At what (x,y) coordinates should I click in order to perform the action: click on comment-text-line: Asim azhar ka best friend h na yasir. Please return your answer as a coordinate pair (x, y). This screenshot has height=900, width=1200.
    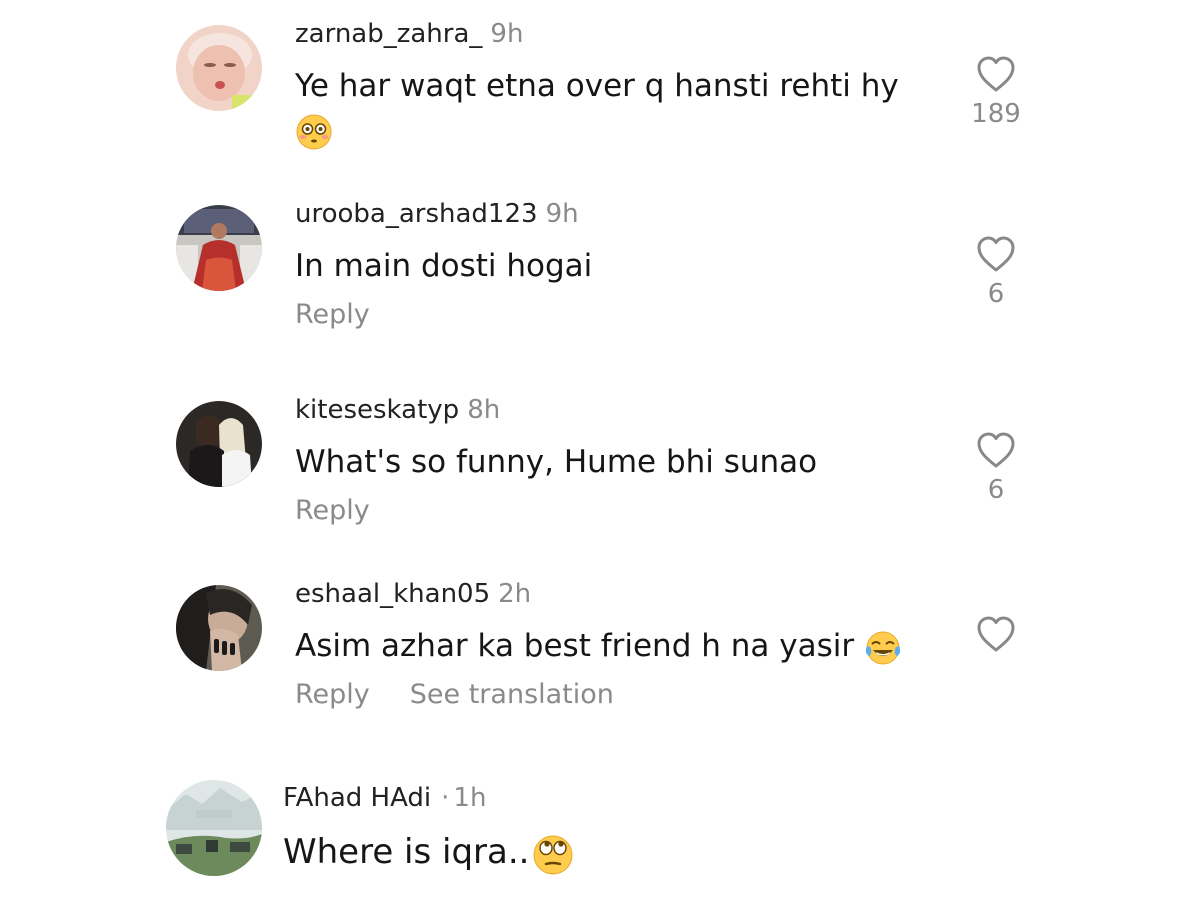
    Looking at the image, I should click on (575, 646).